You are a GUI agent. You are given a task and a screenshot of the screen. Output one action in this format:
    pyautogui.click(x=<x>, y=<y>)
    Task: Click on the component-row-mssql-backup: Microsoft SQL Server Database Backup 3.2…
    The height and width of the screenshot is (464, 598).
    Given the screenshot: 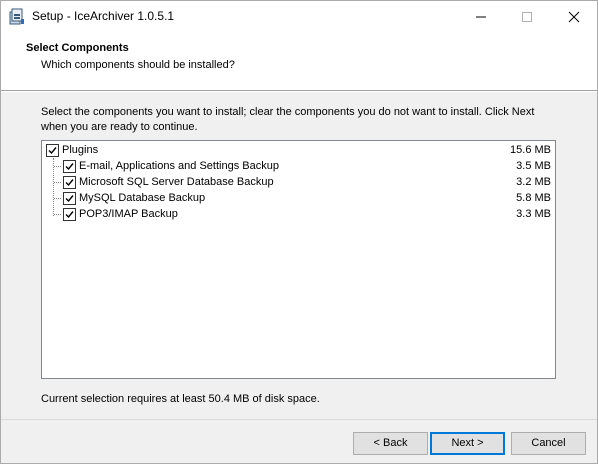 What is the action you would take?
    pyautogui.click(x=298, y=182)
    